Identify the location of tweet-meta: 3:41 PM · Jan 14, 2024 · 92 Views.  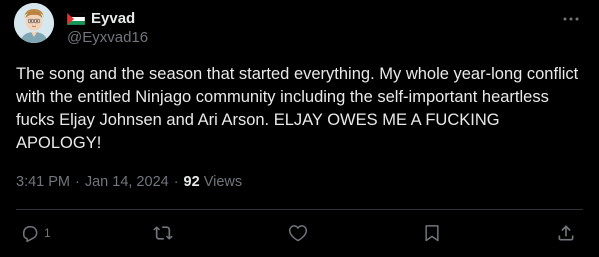
(129, 182).